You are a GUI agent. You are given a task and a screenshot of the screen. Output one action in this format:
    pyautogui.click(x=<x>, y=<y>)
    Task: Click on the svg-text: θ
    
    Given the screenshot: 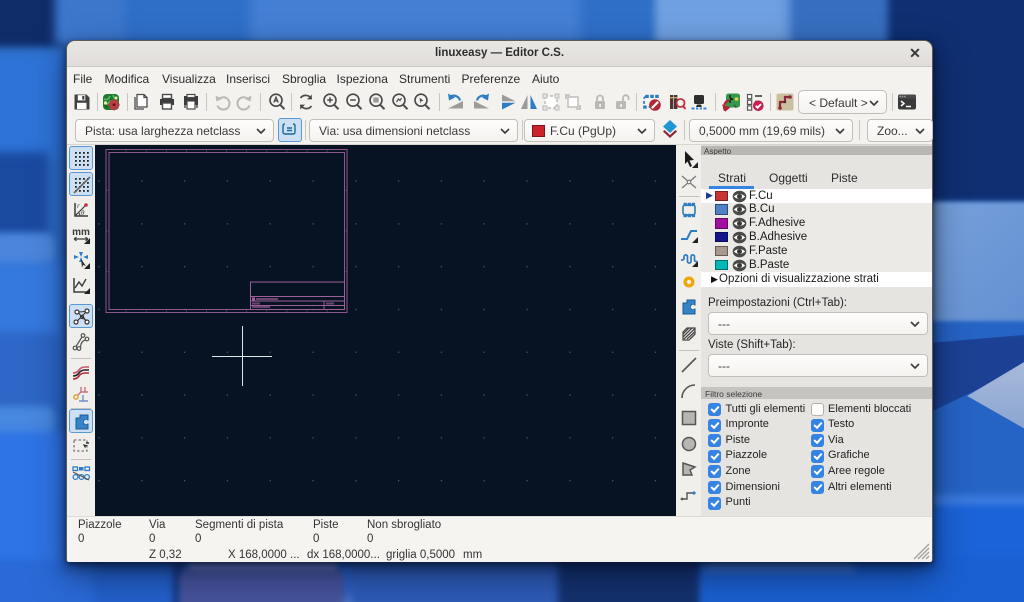 What is the action you would take?
    pyautogui.click(x=83, y=213)
    